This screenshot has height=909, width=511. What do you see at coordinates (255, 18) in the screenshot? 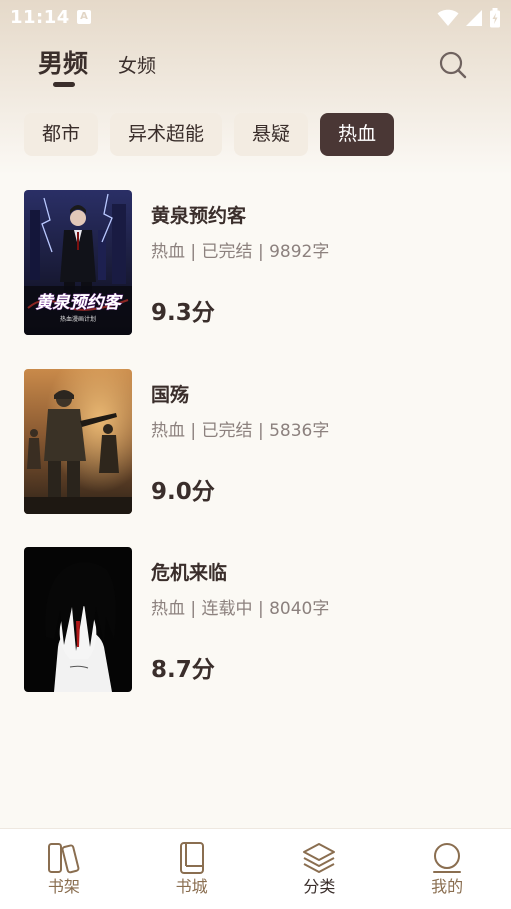
I see `status-bar: 11:14 A` at bounding box center [255, 18].